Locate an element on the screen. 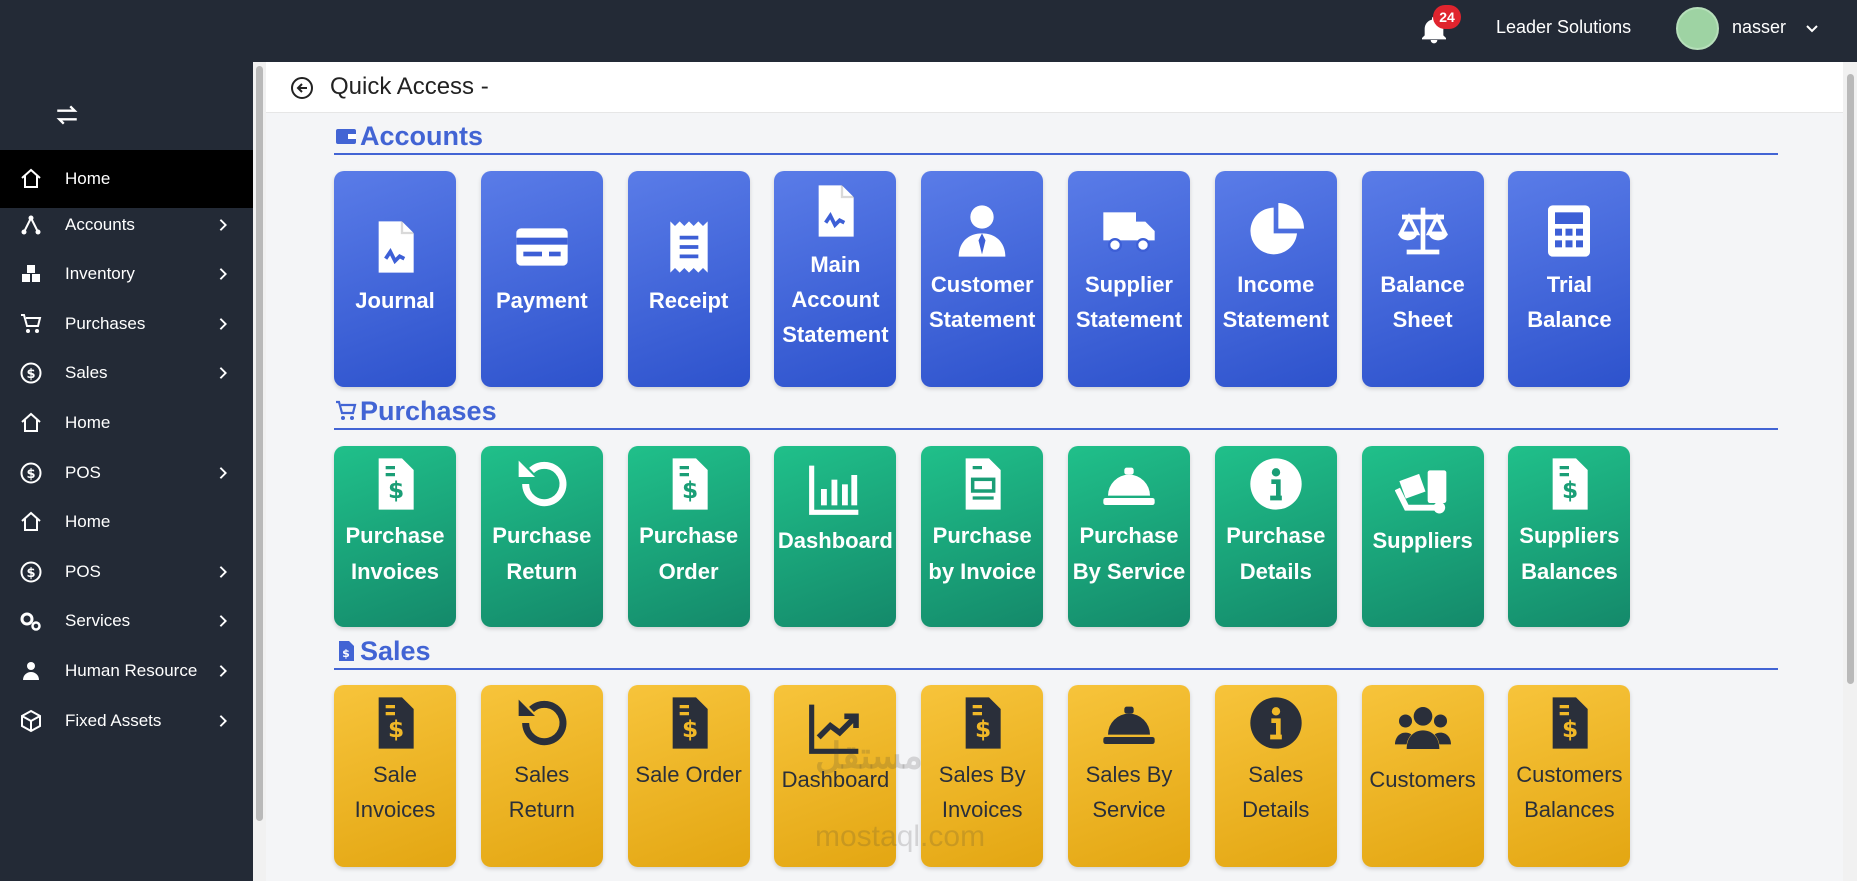 Image resolution: width=1857 pixels, height=881 pixels. tile-accounts-main-account-statement: Main Account Statement is located at coordinates (835, 279).